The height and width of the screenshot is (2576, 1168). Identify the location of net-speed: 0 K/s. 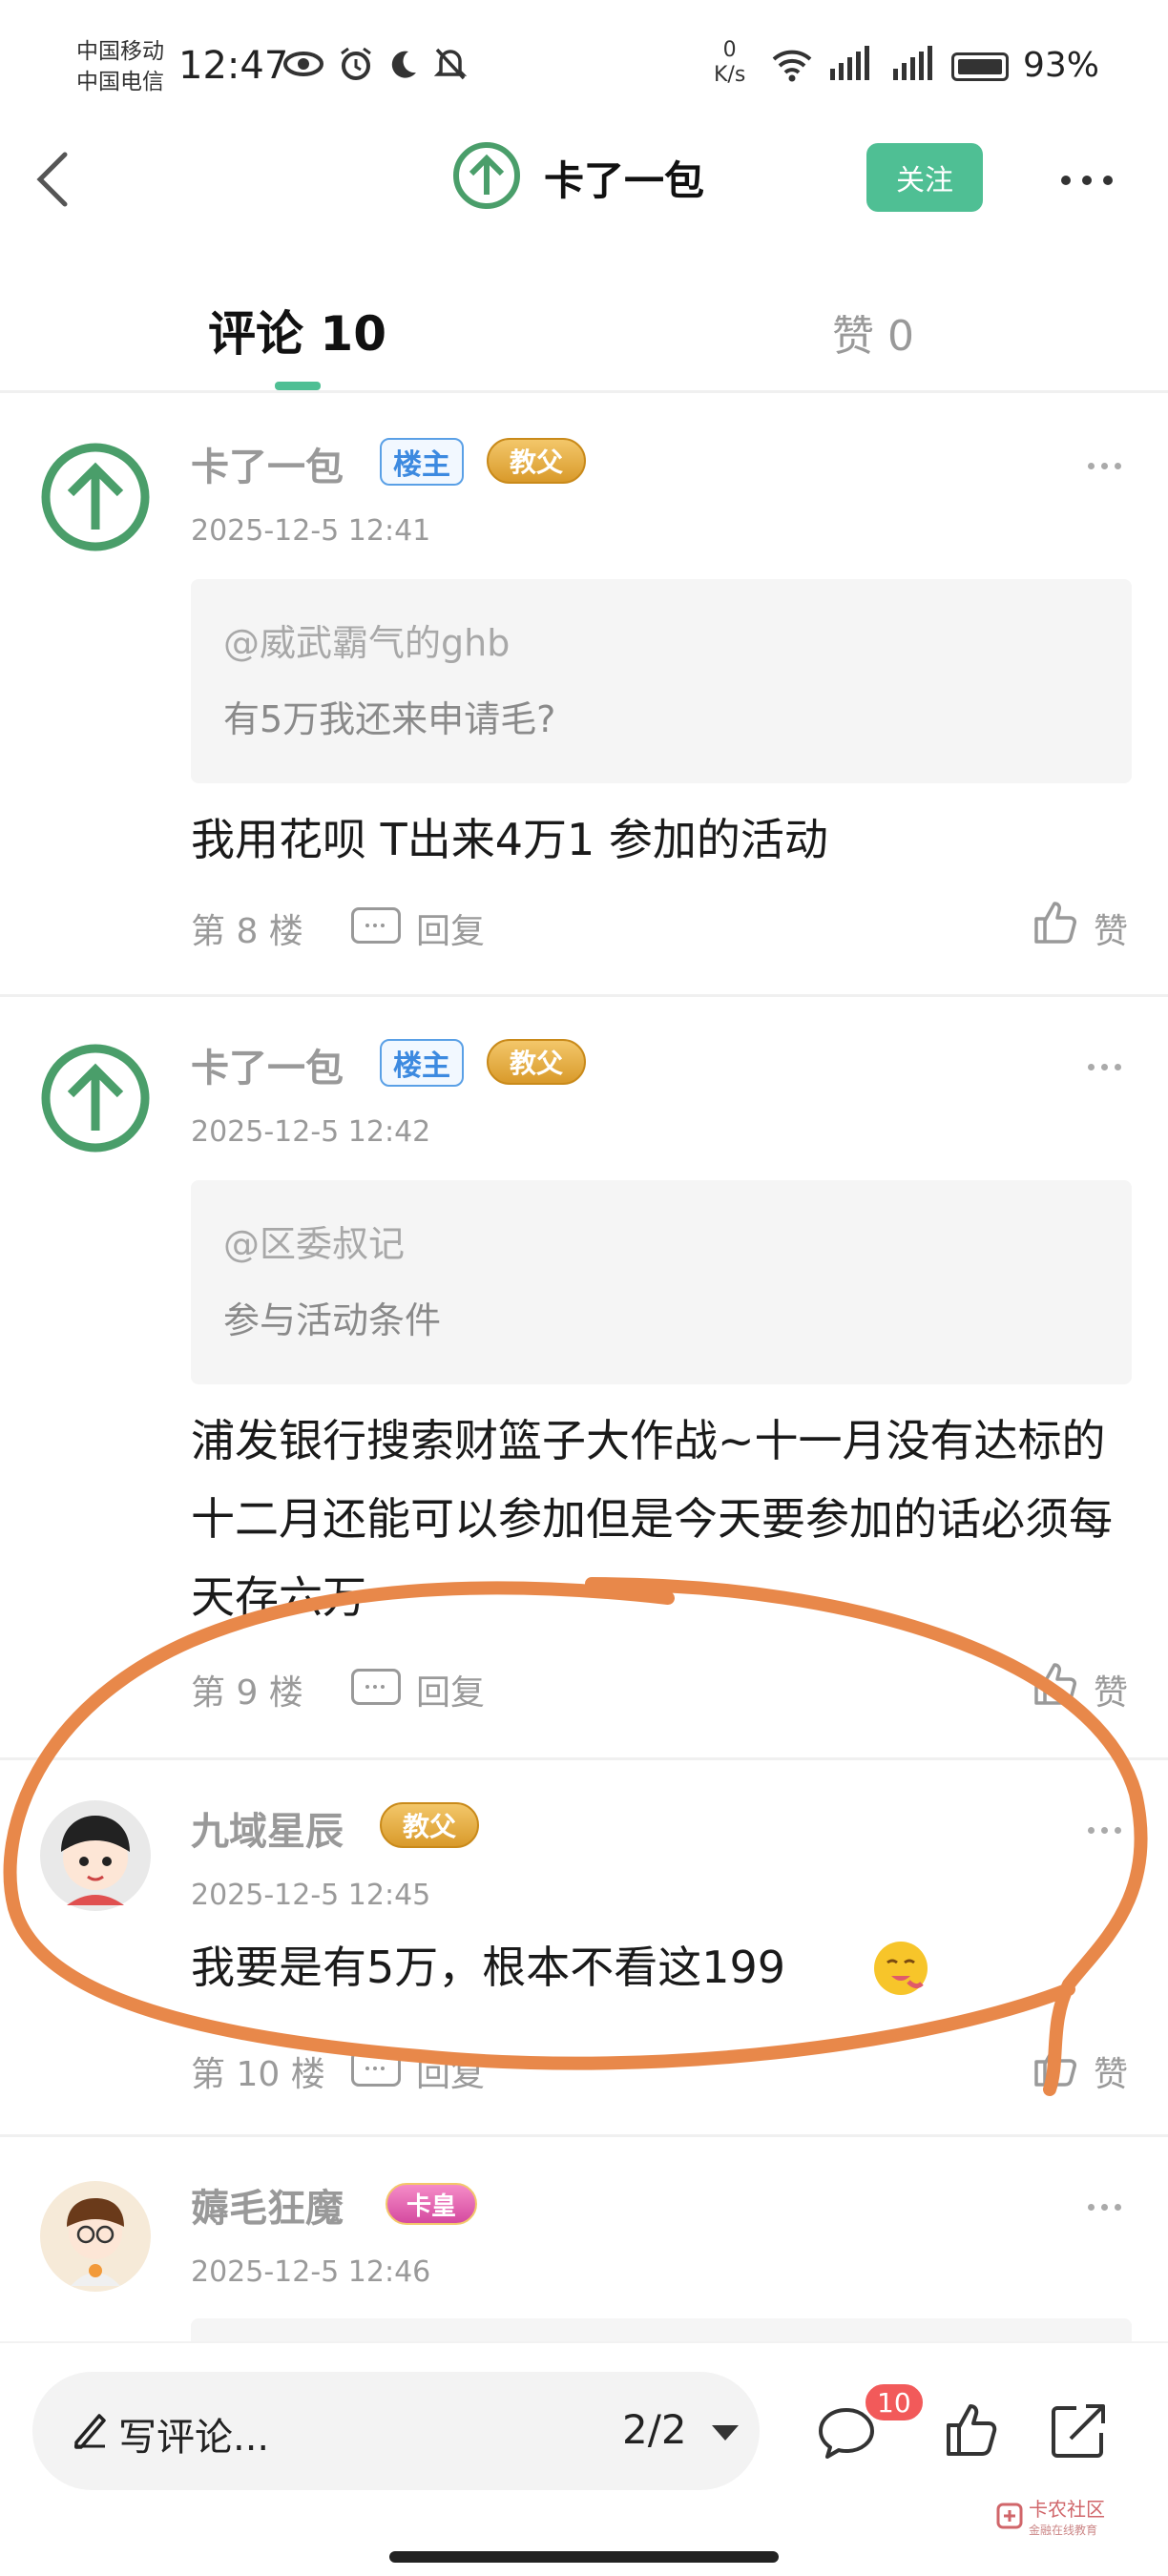
(729, 63).